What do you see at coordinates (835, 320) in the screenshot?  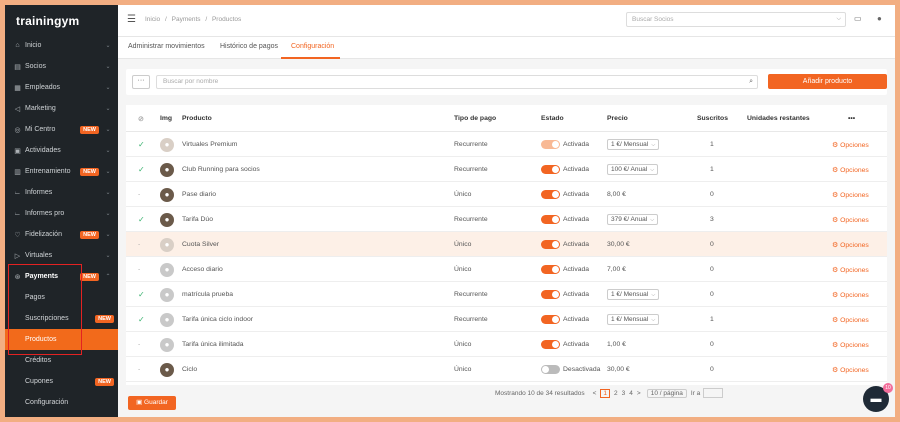 I see `gear-icon: ⚙` at bounding box center [835, 320].